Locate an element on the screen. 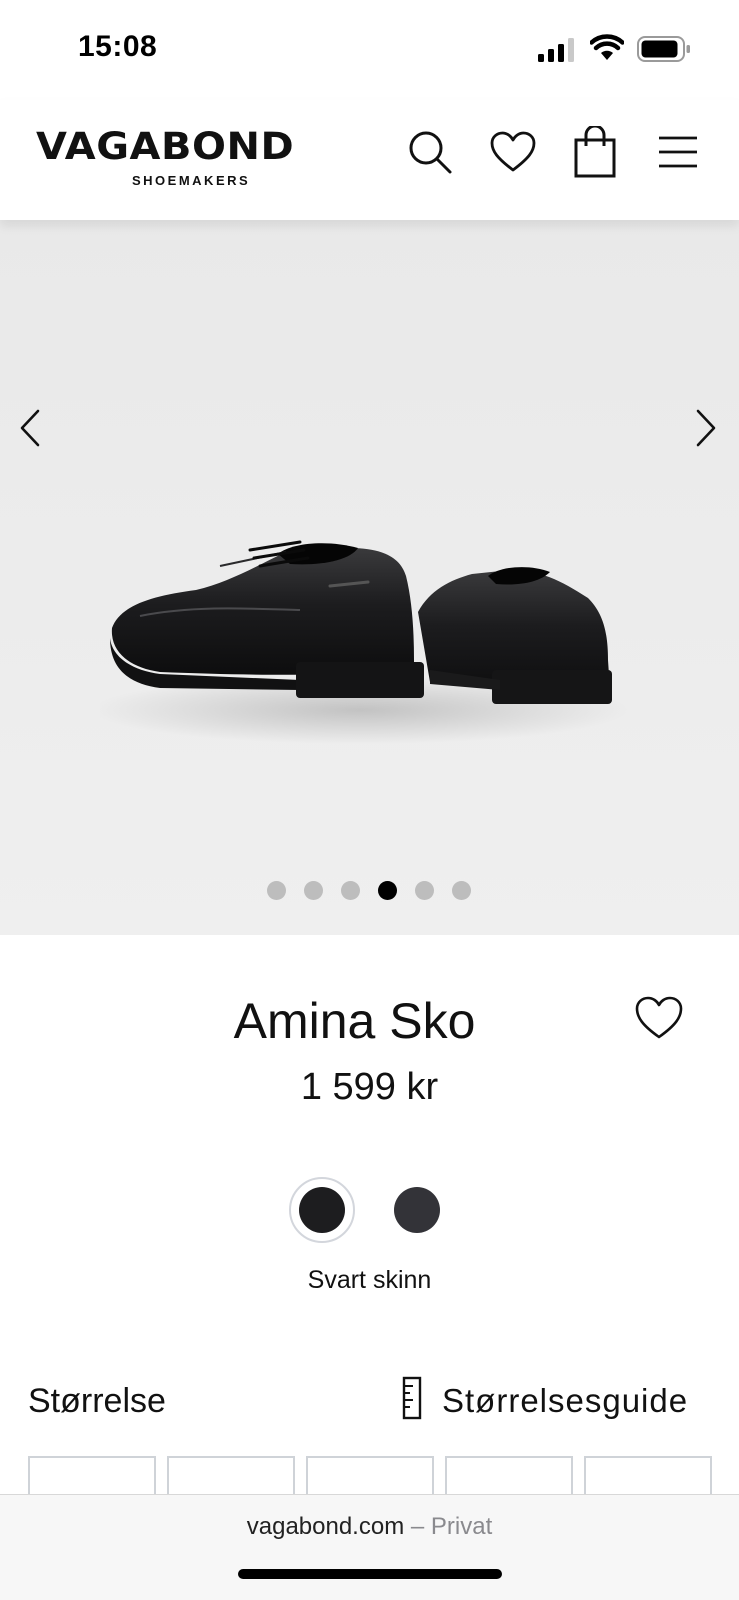 The height and width of the screenshot is (1600, 739). carousel-dot-active is located at coordinates (387, 890).